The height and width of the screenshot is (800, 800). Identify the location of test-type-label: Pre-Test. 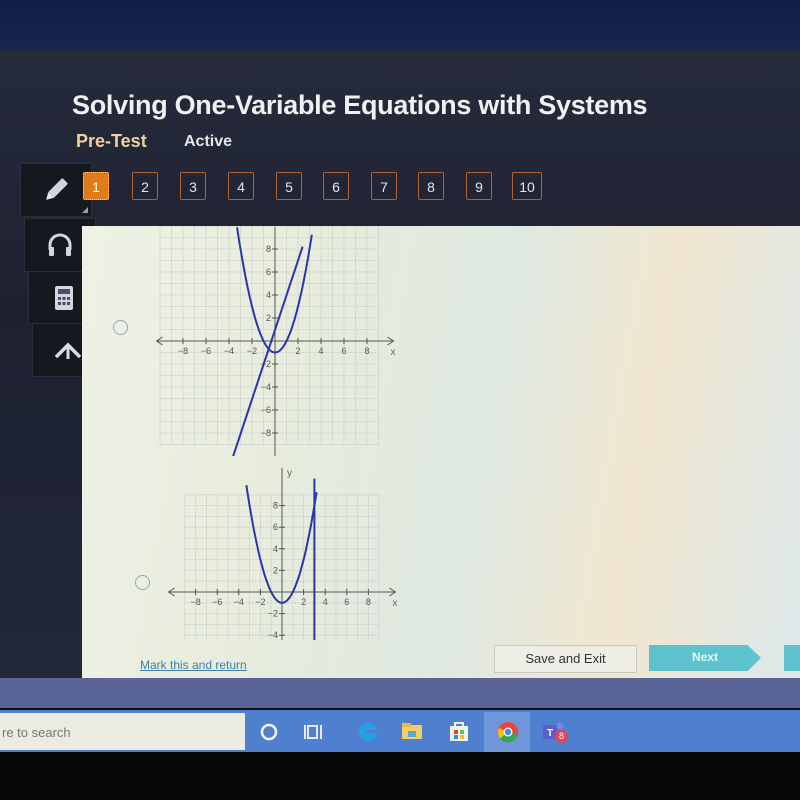
(111, 141).